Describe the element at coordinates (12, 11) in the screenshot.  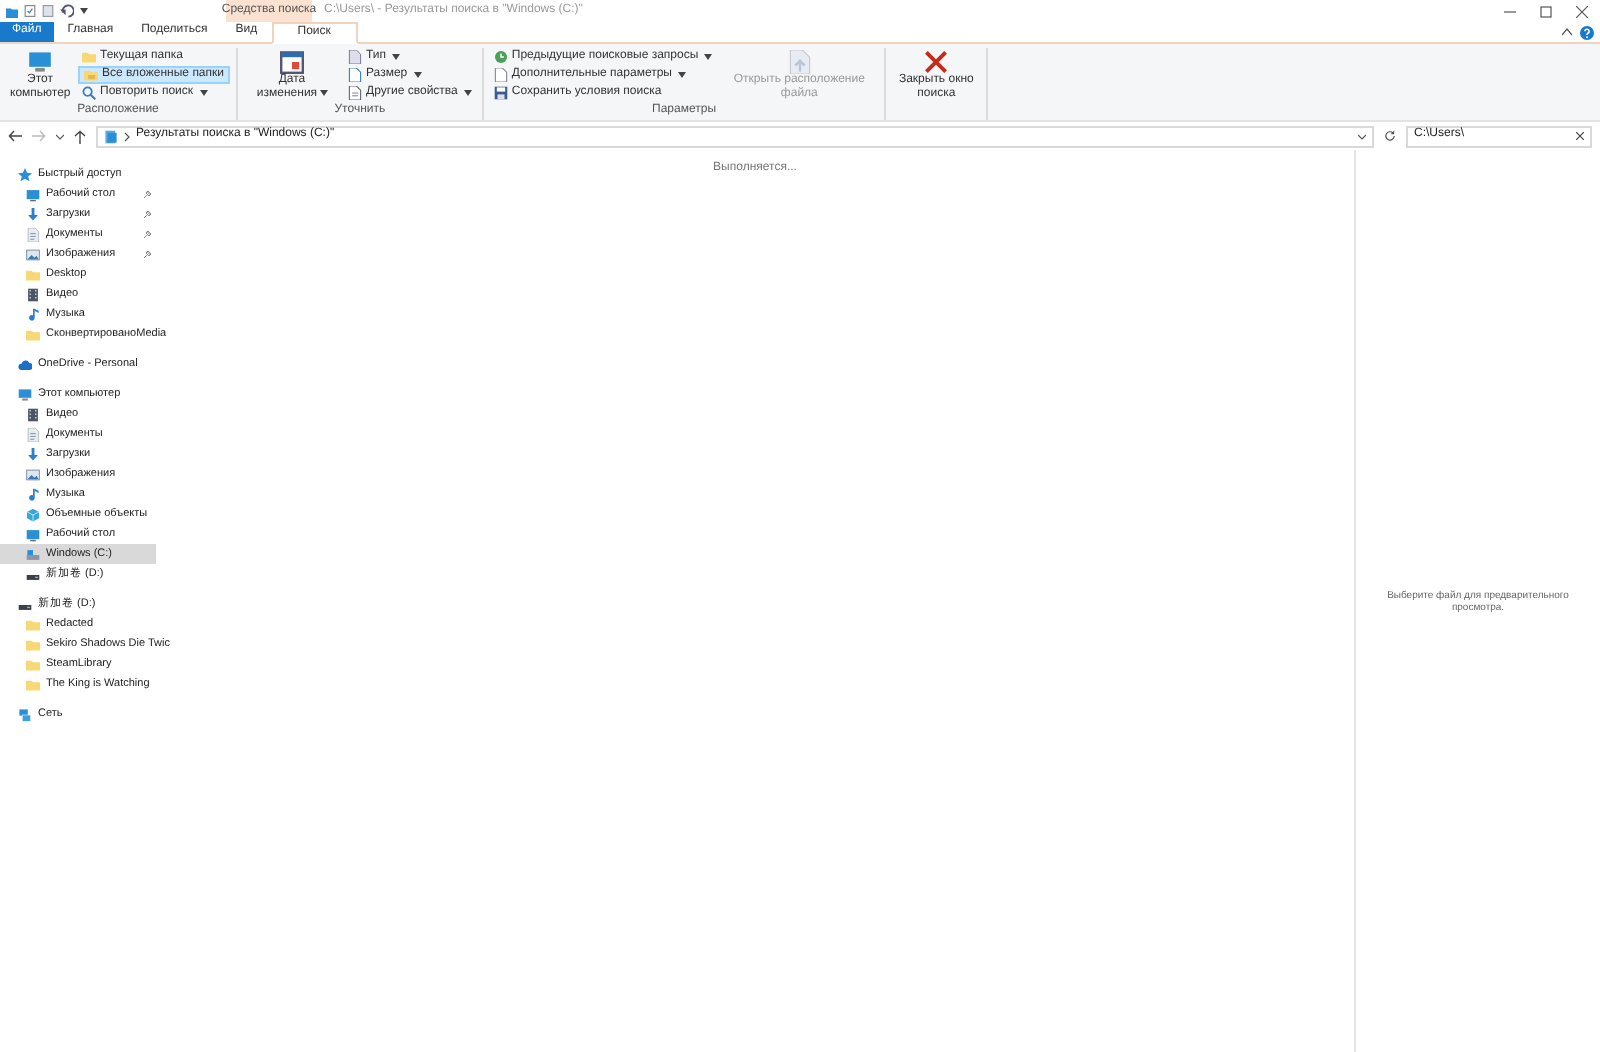
I see `app-icon` at that location.